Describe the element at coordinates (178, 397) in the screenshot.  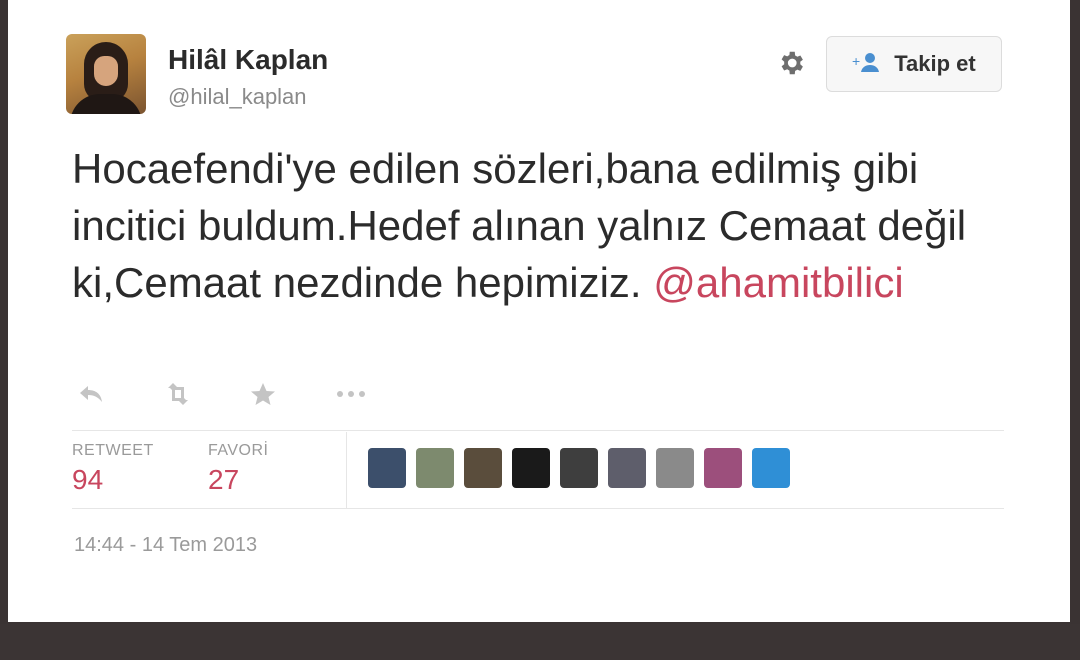
I see `retweet-icon` at that location.